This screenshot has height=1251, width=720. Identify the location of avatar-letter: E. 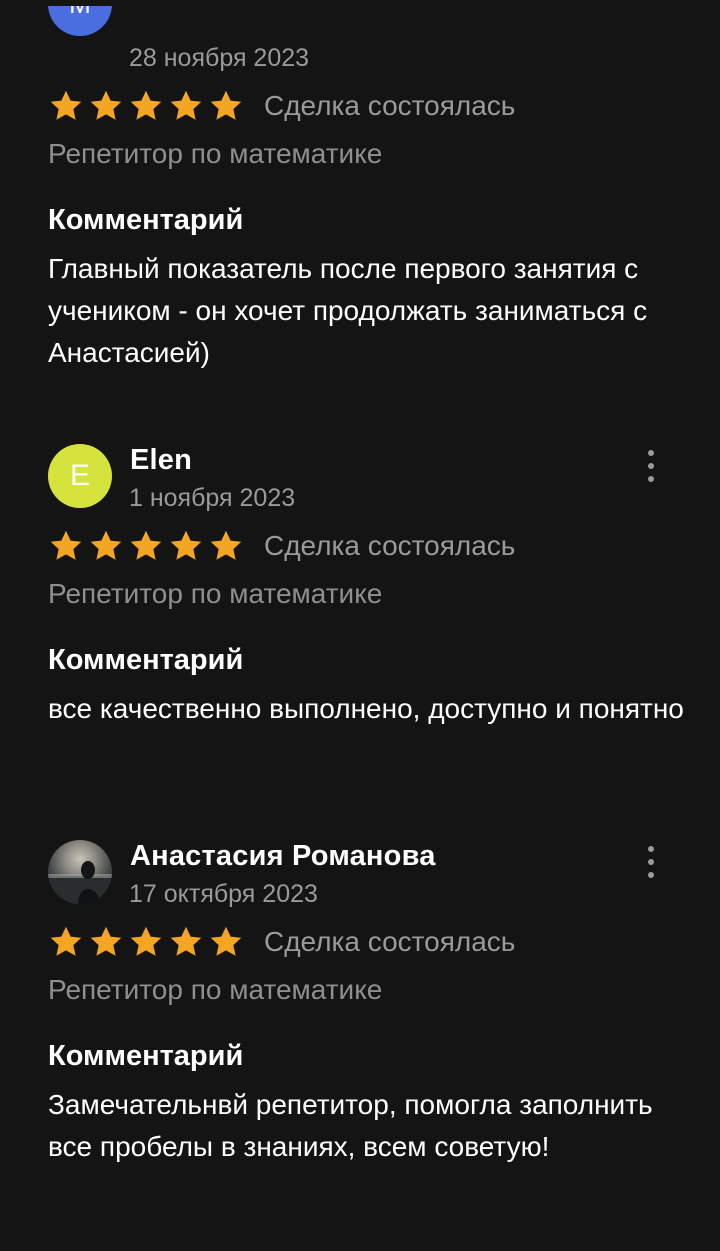
(79, 475).